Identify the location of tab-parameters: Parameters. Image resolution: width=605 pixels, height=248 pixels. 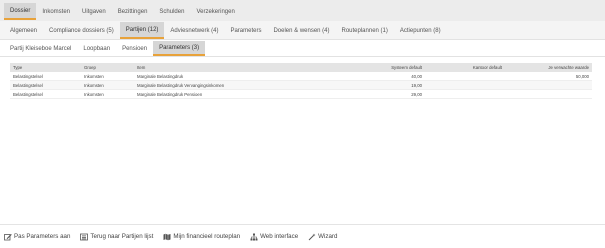
(245, 30).